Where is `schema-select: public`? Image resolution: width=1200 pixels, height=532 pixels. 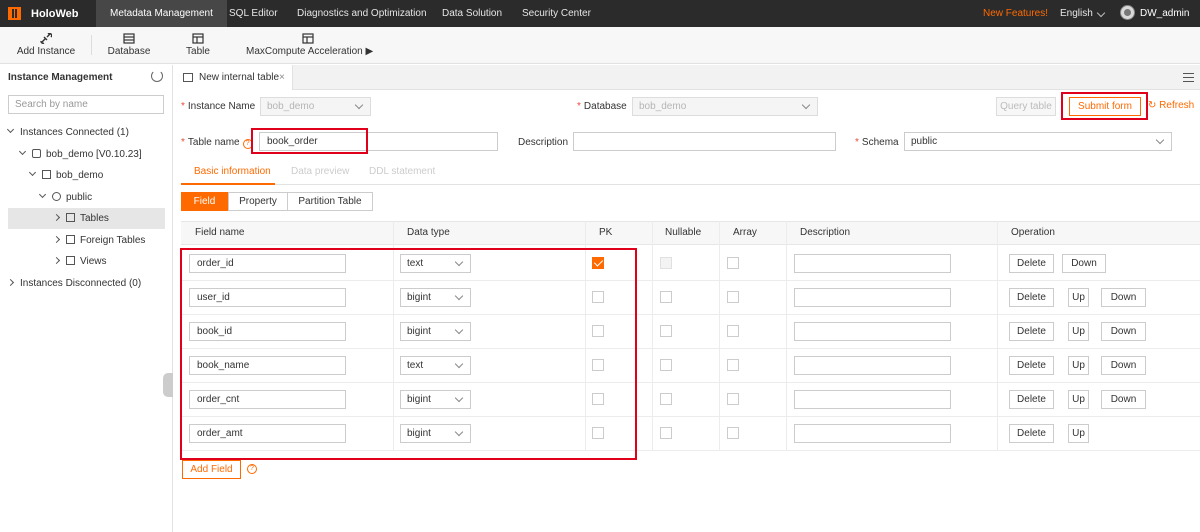 schema-select: public is located at coordinates (1038, 141).